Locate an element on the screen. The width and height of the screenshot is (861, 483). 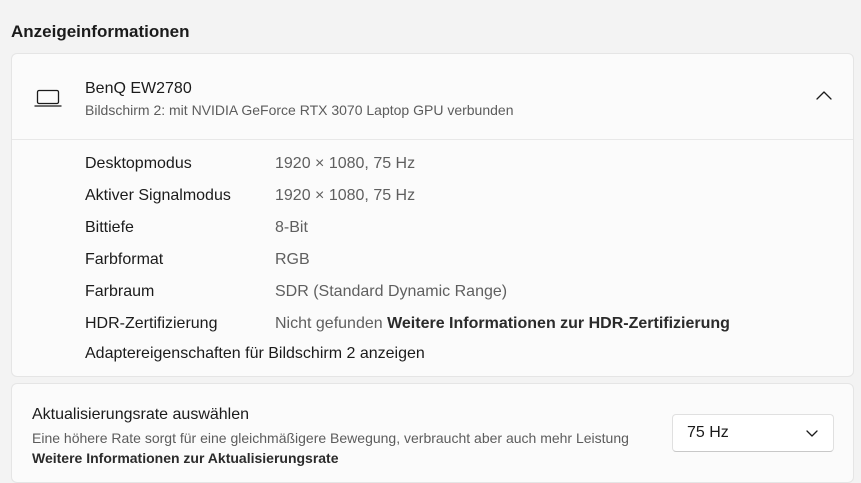
info-label: Desktopmodus is located at coordinates (138, 163).